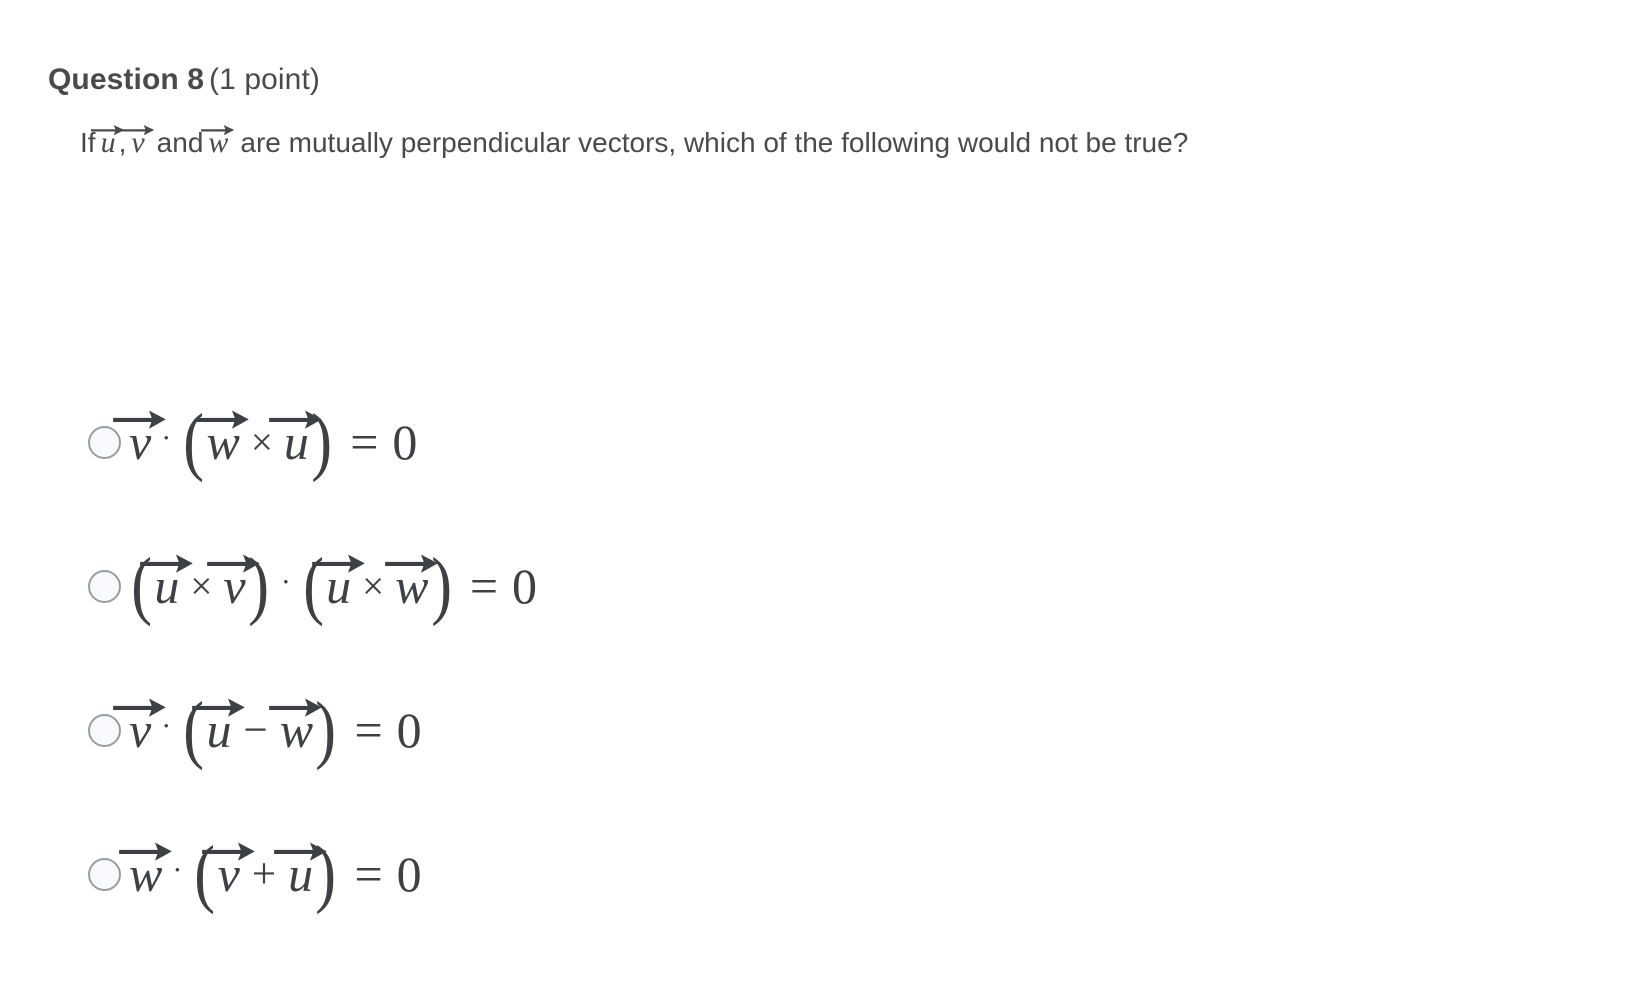 The width and height of the screenshot is (1634, 994). What do you see at coordinates (264, 79) in the screenshot?
I see `question-points: (1 point)` at bounding box center [264, 79].